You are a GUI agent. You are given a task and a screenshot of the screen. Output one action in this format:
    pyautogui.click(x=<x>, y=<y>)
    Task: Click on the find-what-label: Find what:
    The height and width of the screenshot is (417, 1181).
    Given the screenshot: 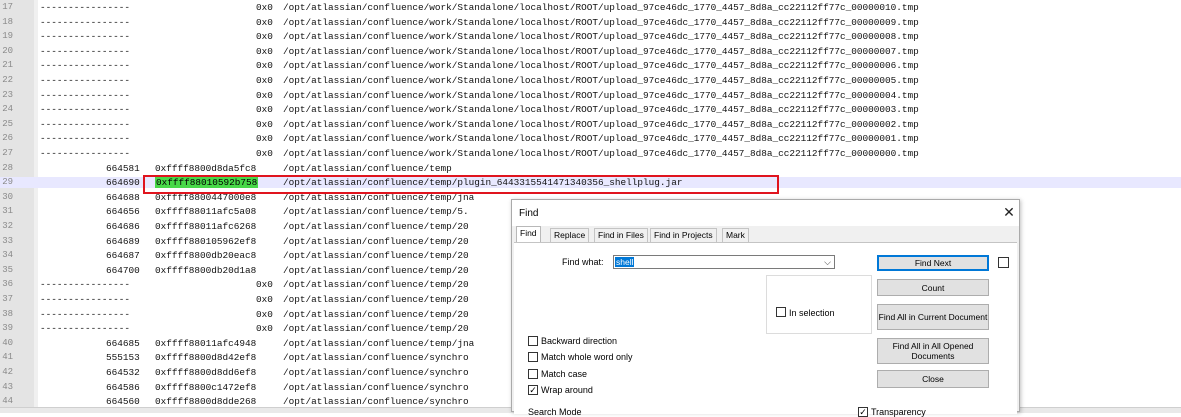 What is the action you would take?
    pyautogui.click(x=583, y=262)
    